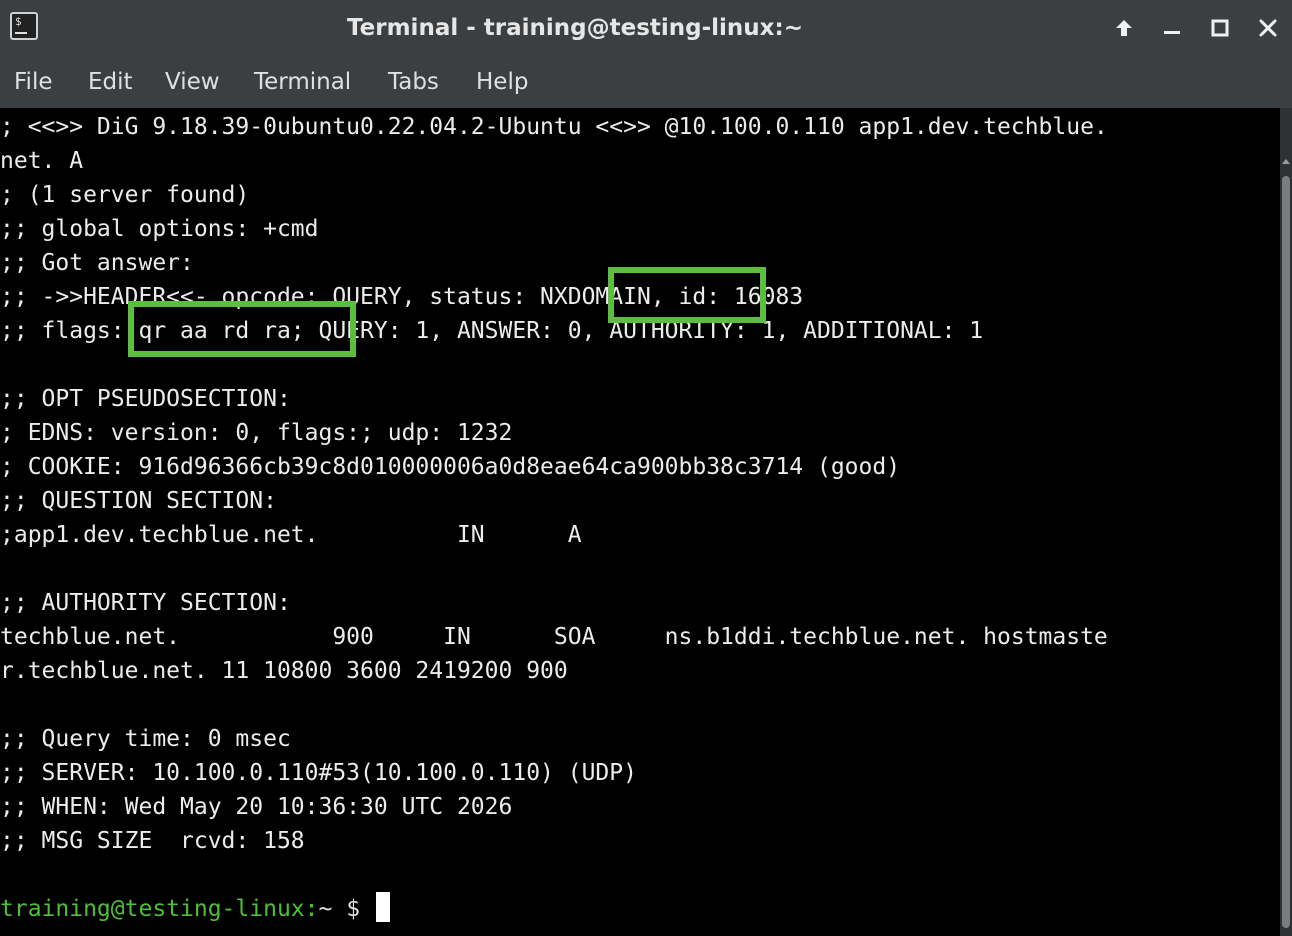 The height and width of the screenshot is (936, 1292). I want to click on minimize-button, so click(1172, 28).